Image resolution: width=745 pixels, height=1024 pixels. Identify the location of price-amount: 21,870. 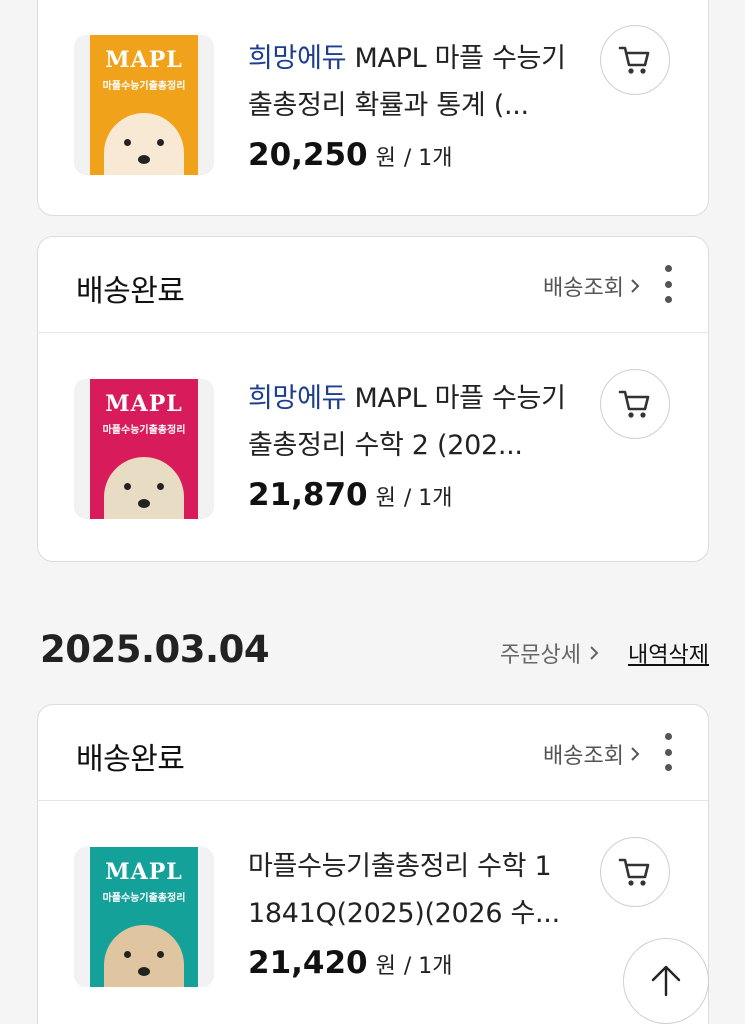
(308, 495).